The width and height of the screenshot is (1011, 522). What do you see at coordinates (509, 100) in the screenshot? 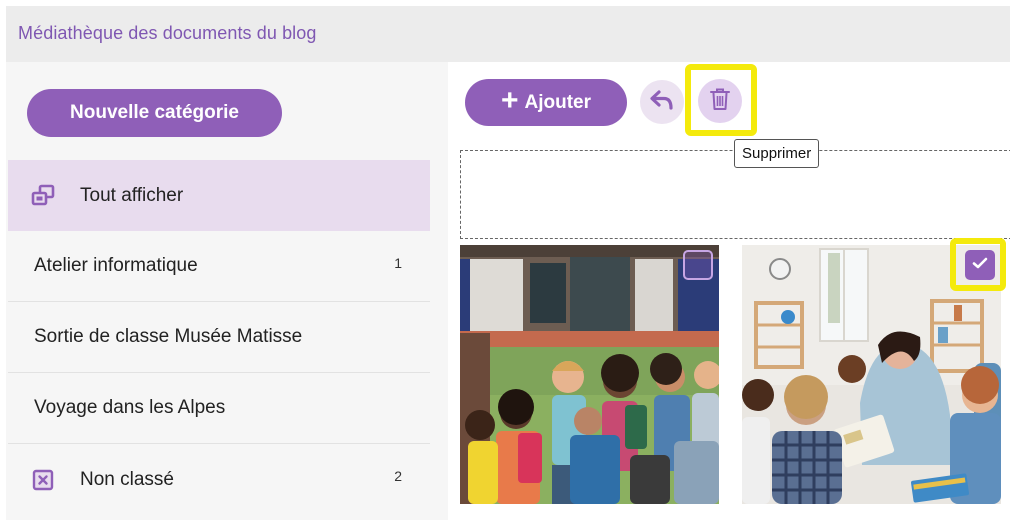
I see `plus-icon: +` at bounding box center [509, 100].